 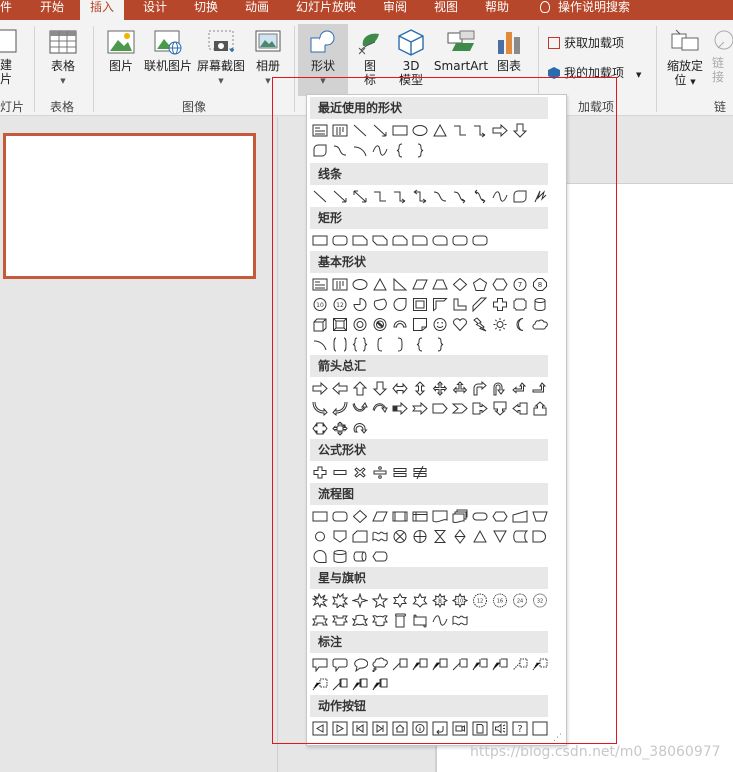 What do you see at coordinates (380, 284) in the screenshot?
I see `shape-triangle-icon` at bounding box center [380, 284].